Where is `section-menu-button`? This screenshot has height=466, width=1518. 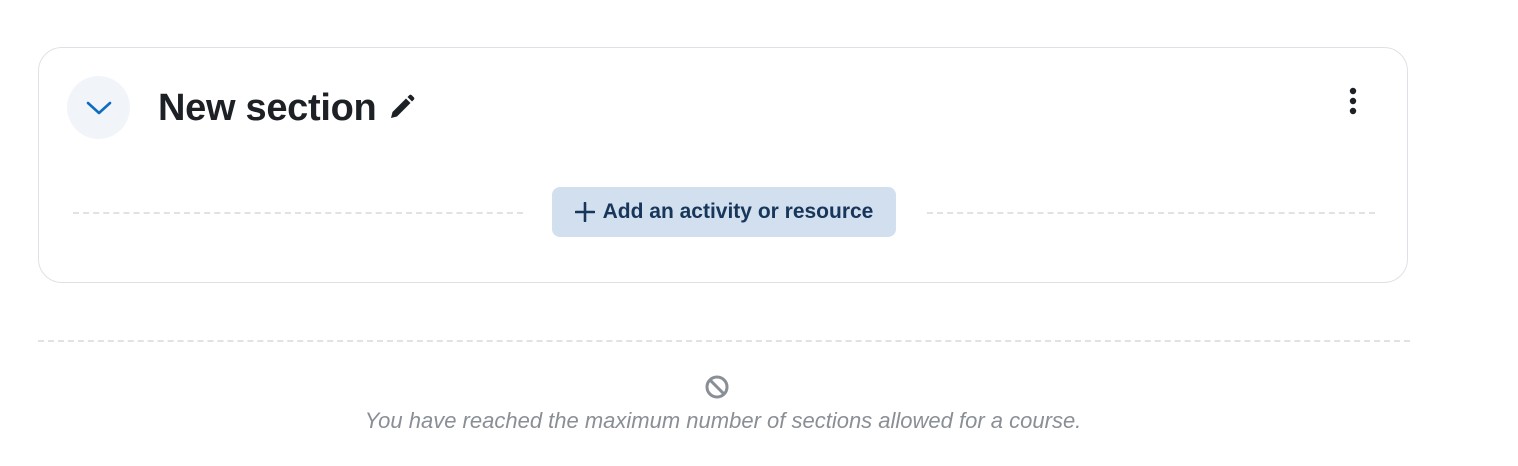
section-menu-button is located at coordinates (1353, 104).